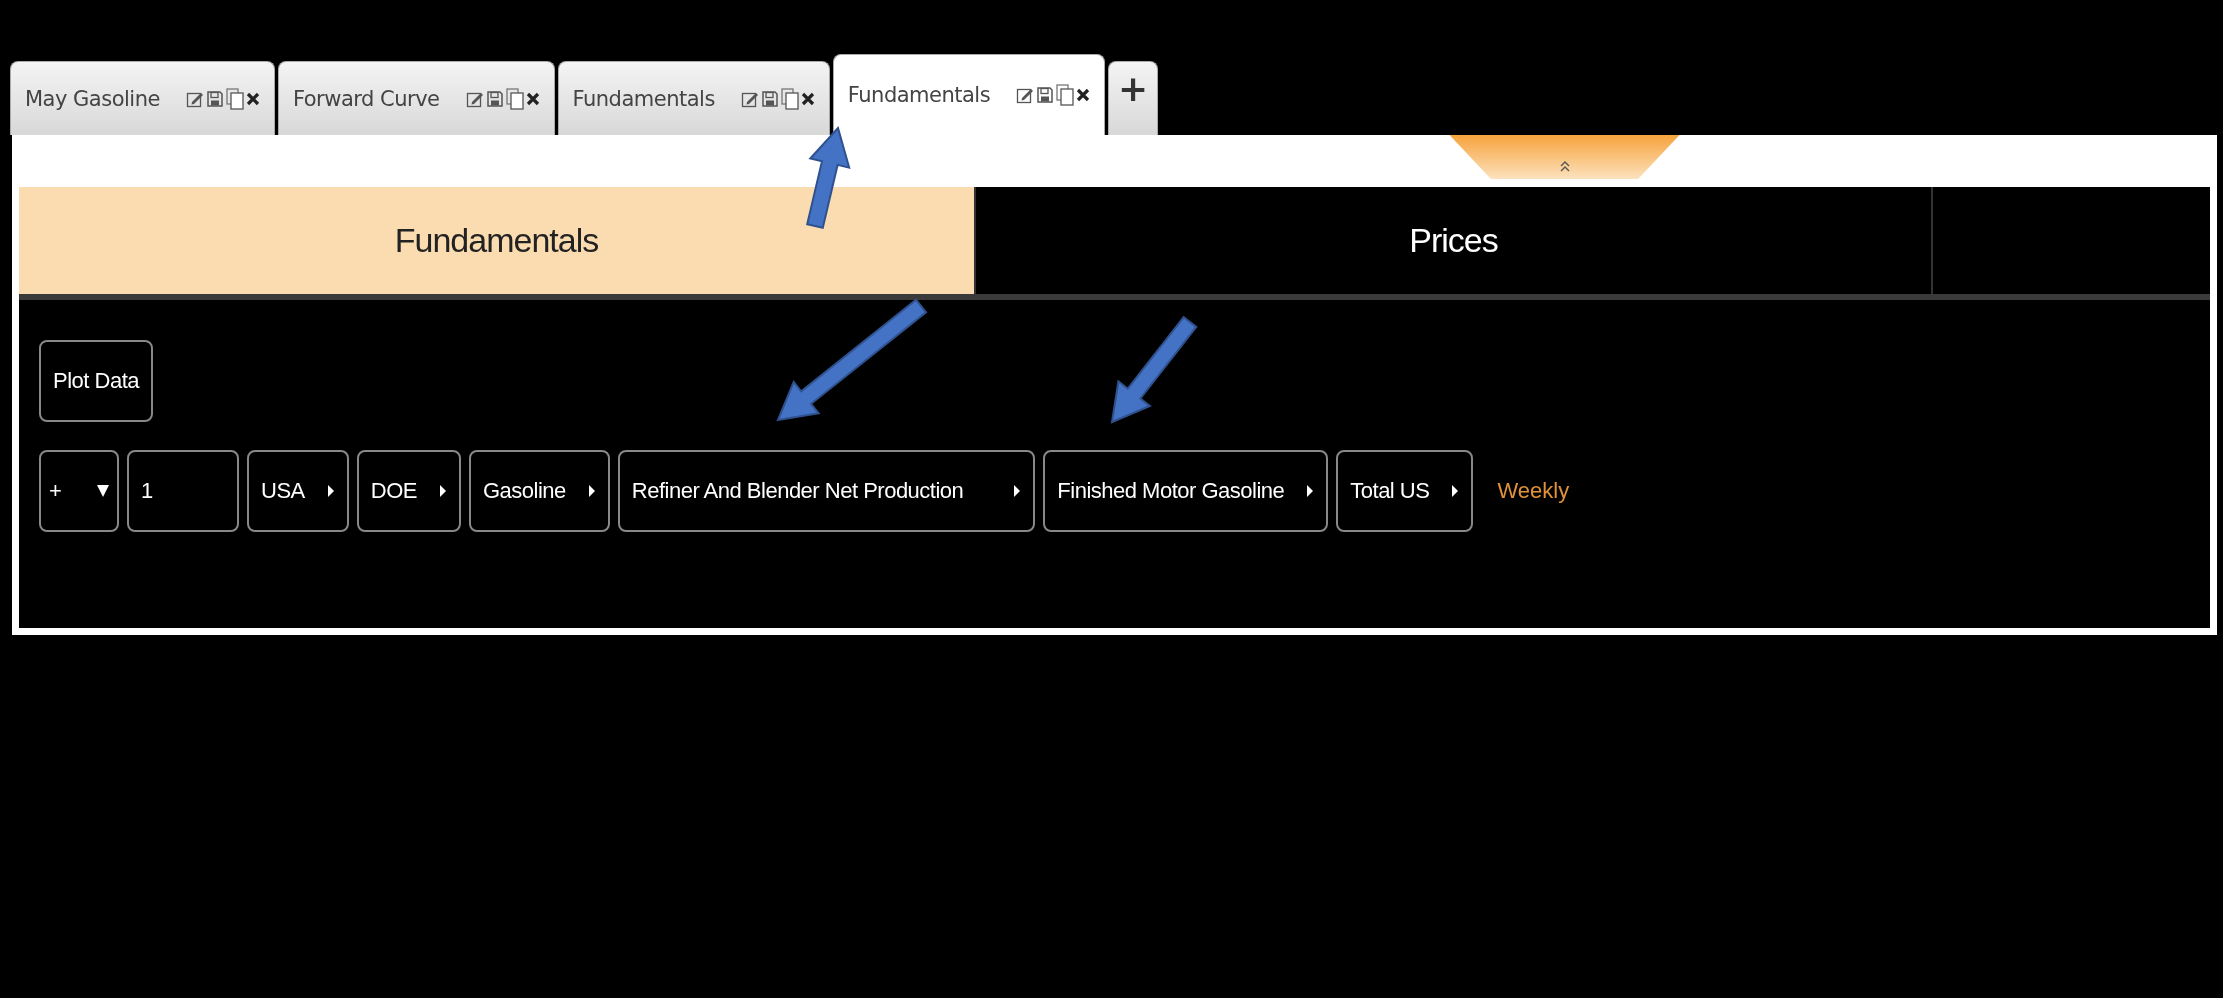  What do you see at coordinates (92, 98) in the screenshot?
I see `tab-label: May Gasoline` at bounding box center [92, 98].